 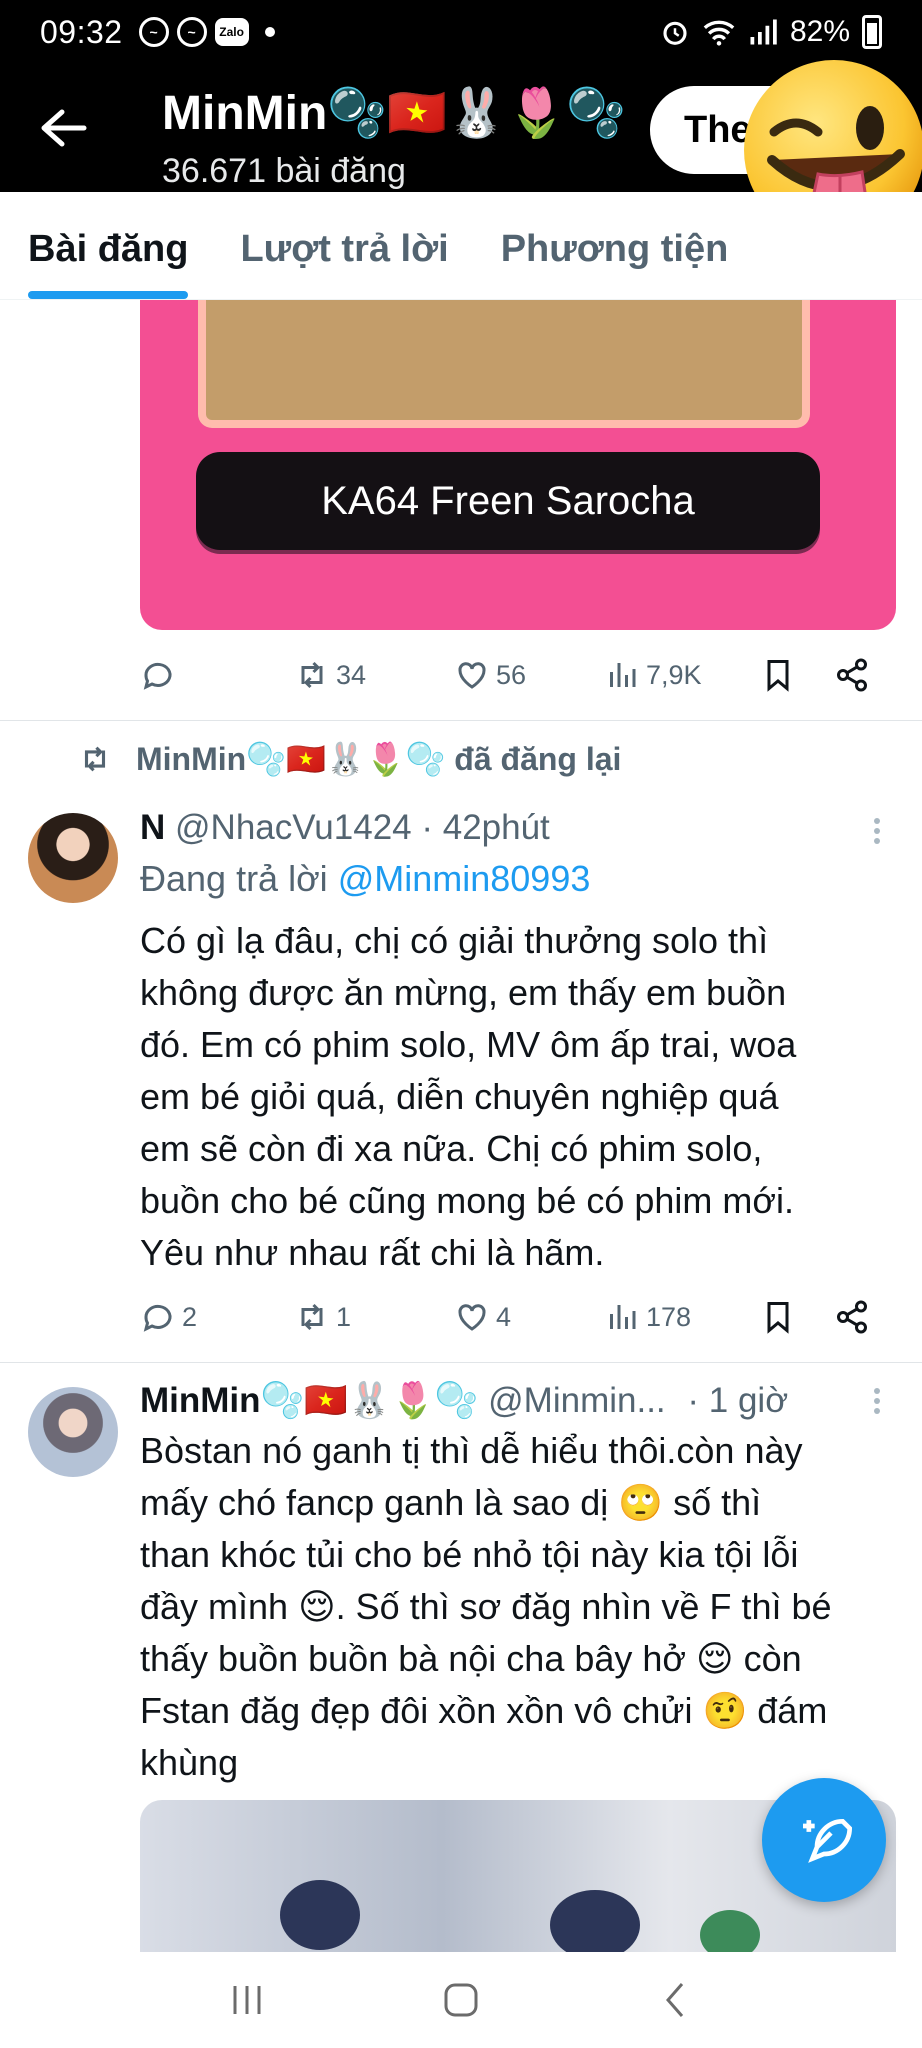 I want to click on home-button, so click(x=461, y=2000).